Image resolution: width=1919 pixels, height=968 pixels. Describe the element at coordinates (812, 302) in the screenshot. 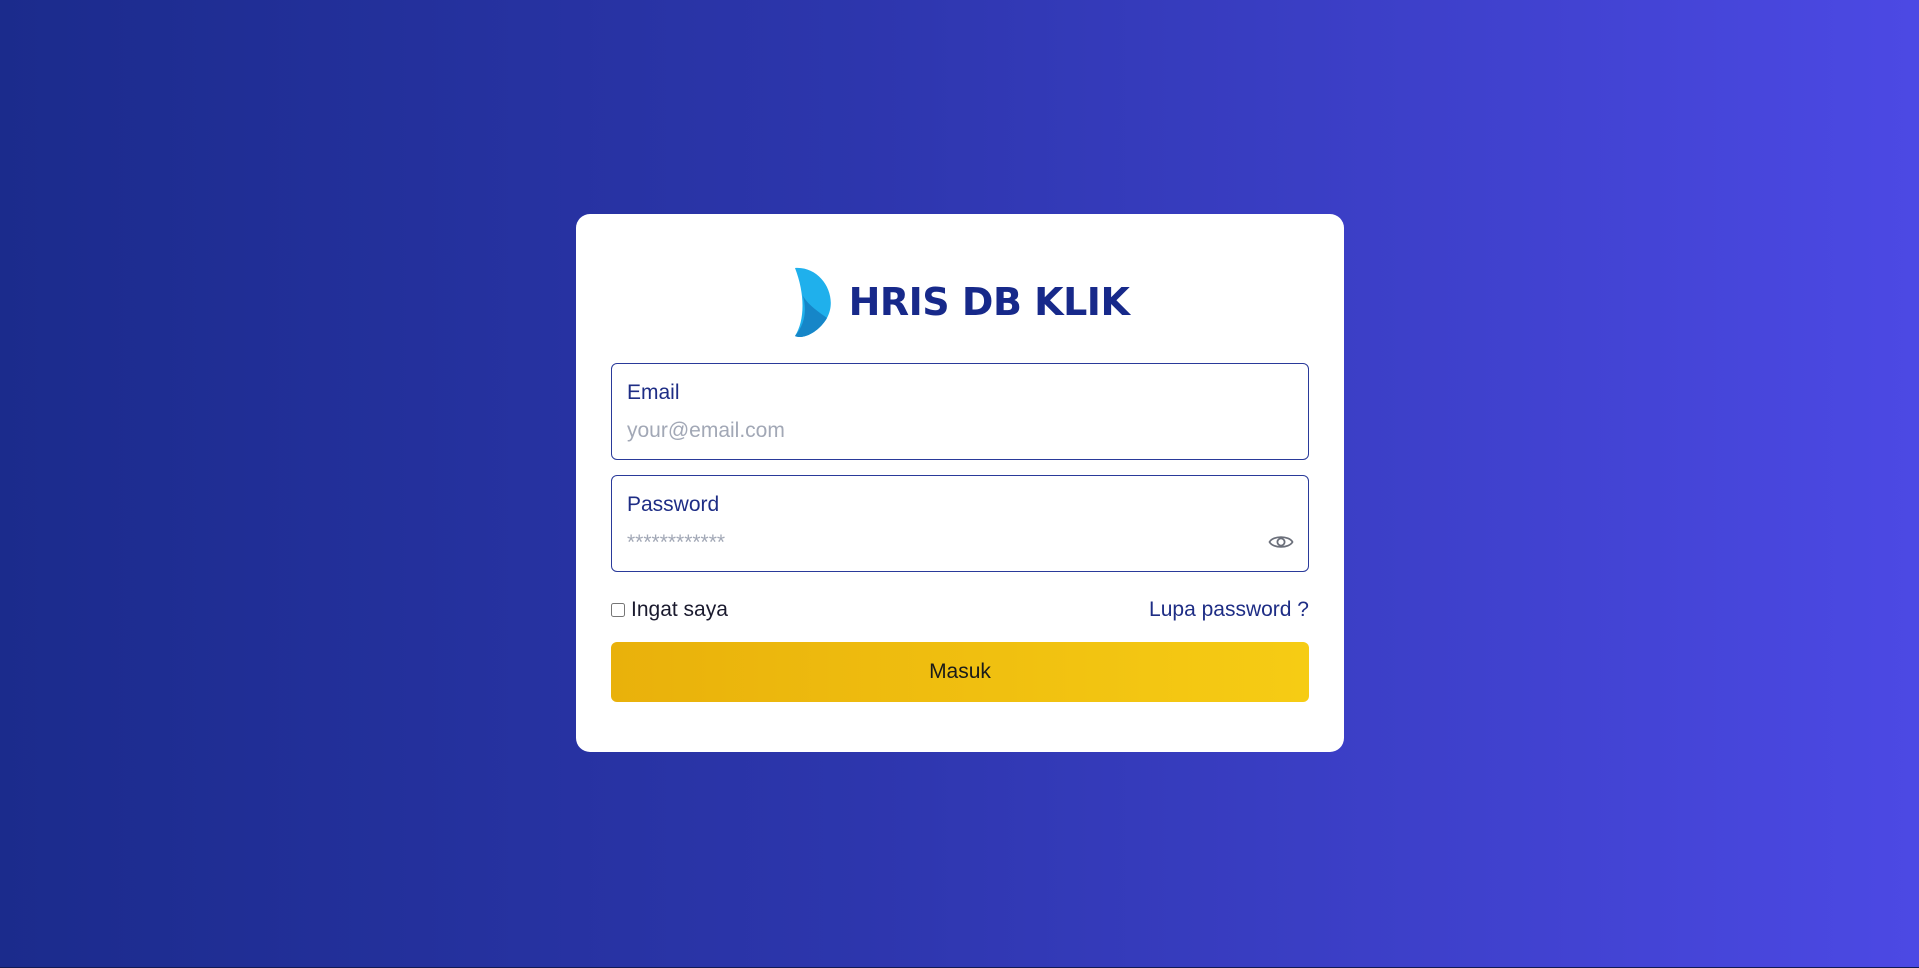

I see `leaf-logo-icon` at that location.